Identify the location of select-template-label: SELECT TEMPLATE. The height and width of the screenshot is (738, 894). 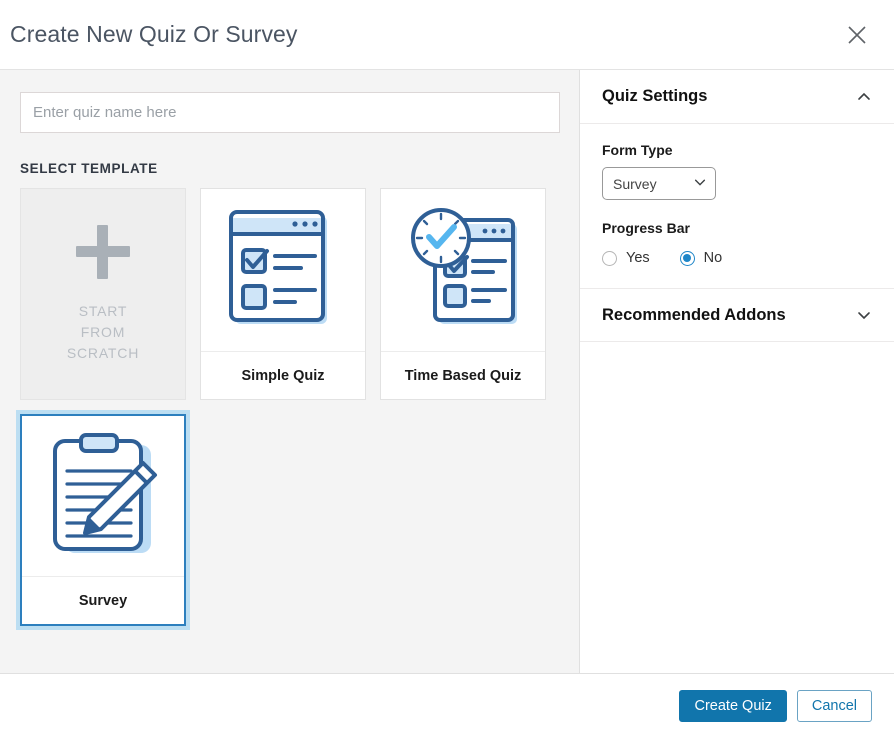
(89, 168).